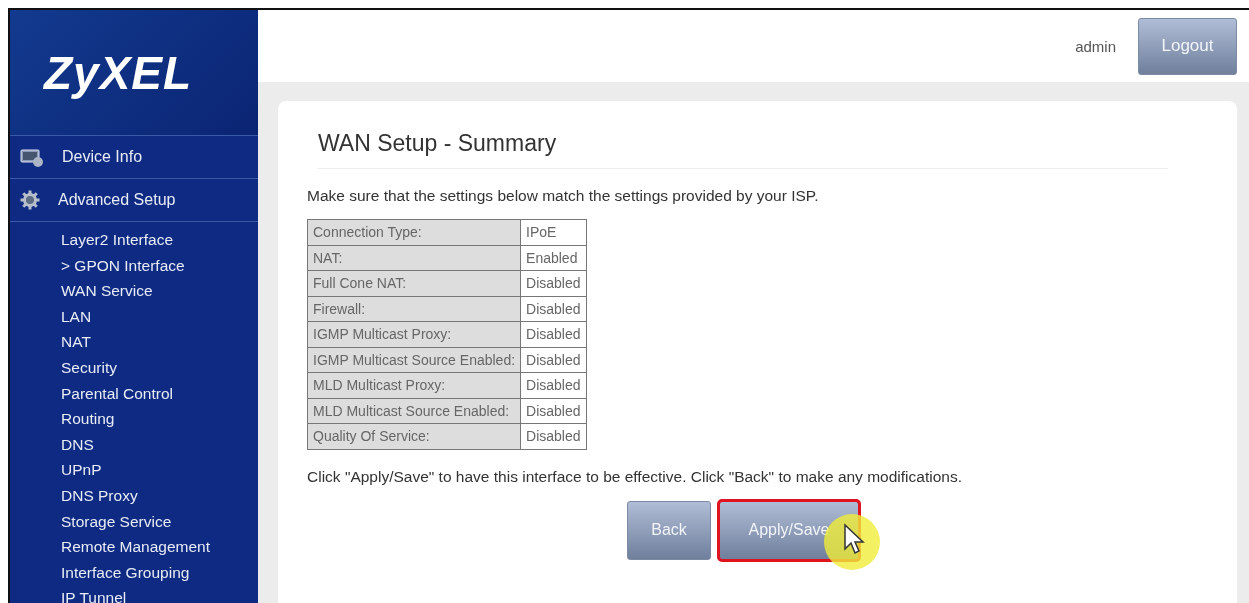  I want to click on submenu-item: UPnP, so click(159, 470).